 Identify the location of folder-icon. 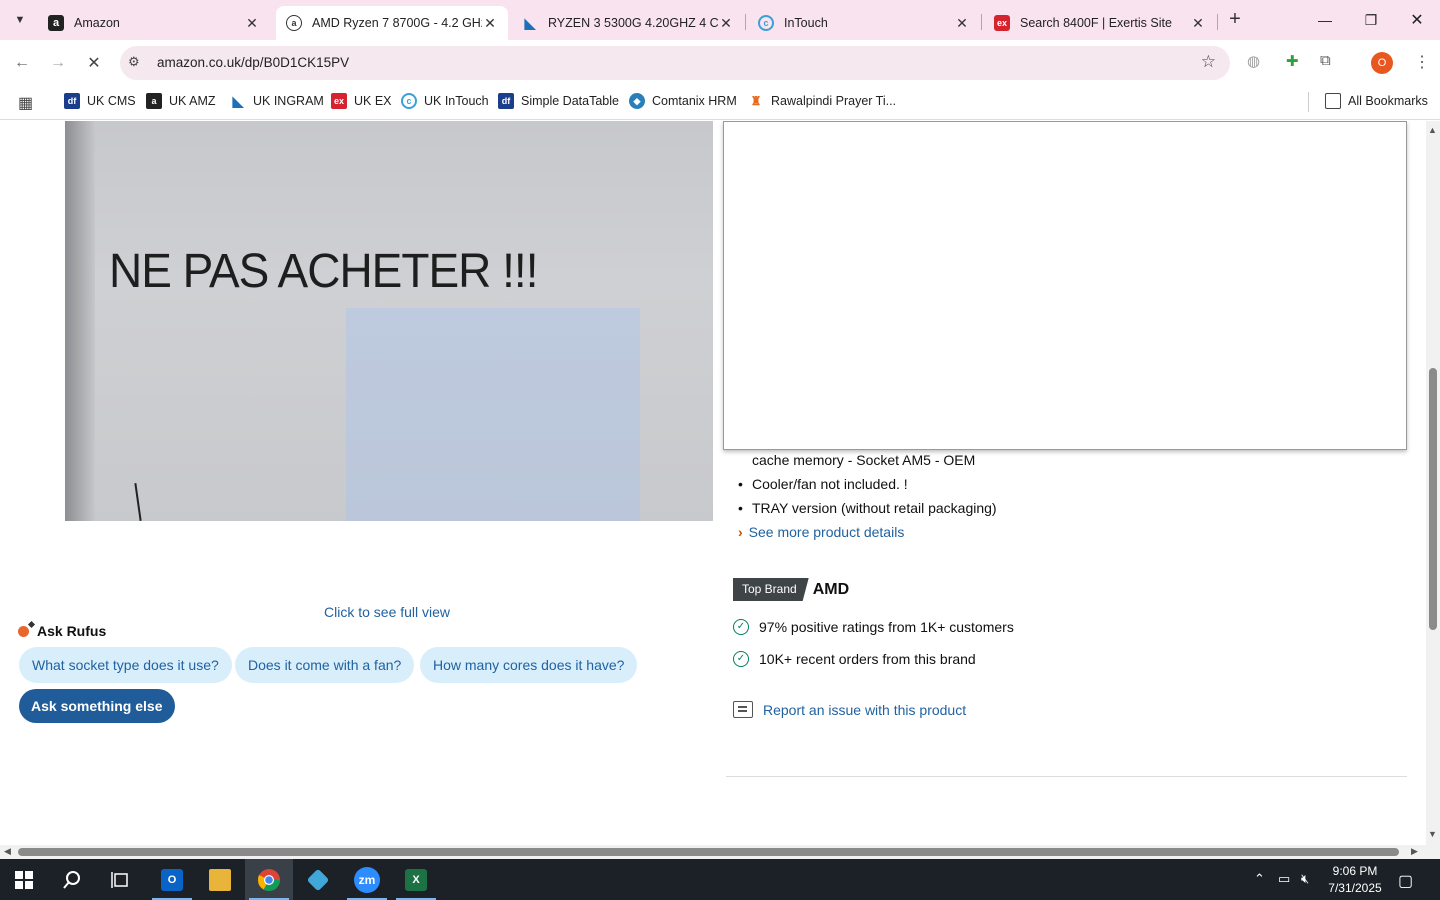
(1333, 101).